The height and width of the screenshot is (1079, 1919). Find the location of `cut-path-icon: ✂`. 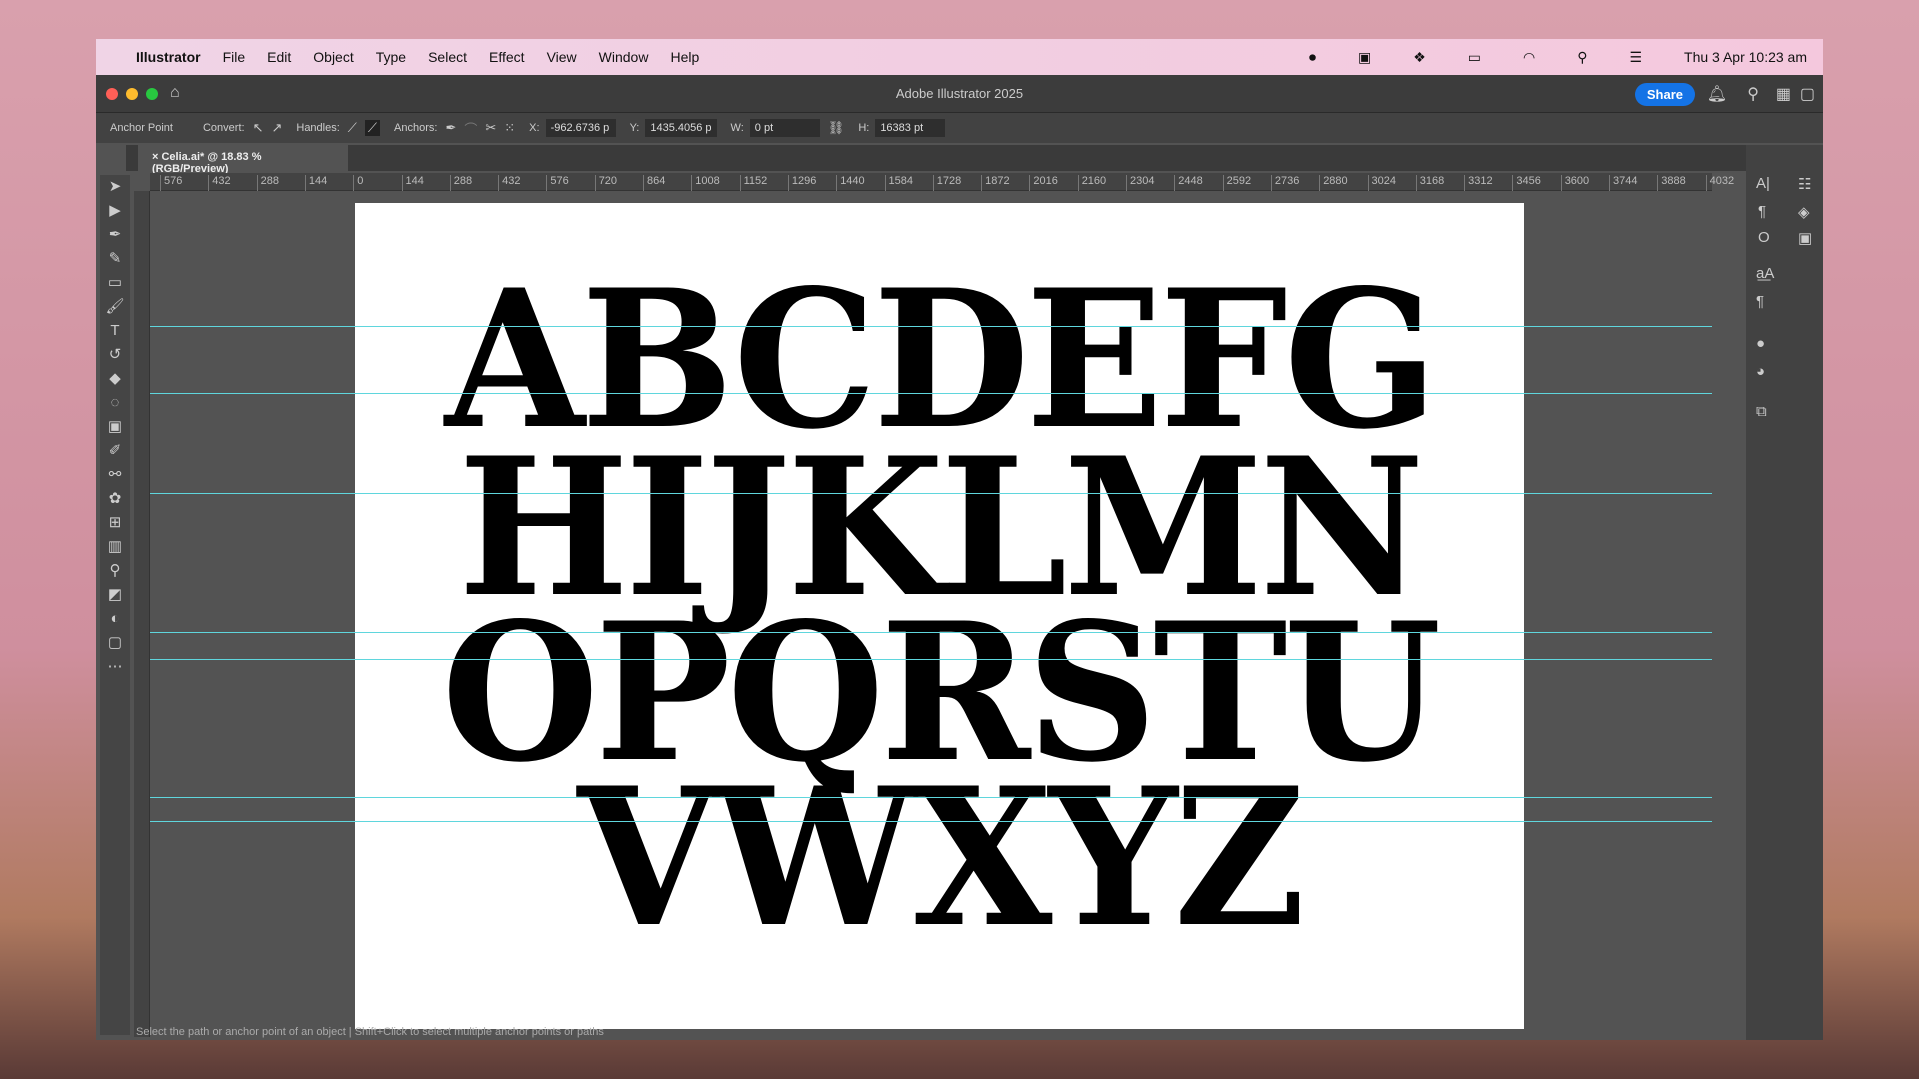

cut-path-icon: ✂ is located at coordinates (490, 128).